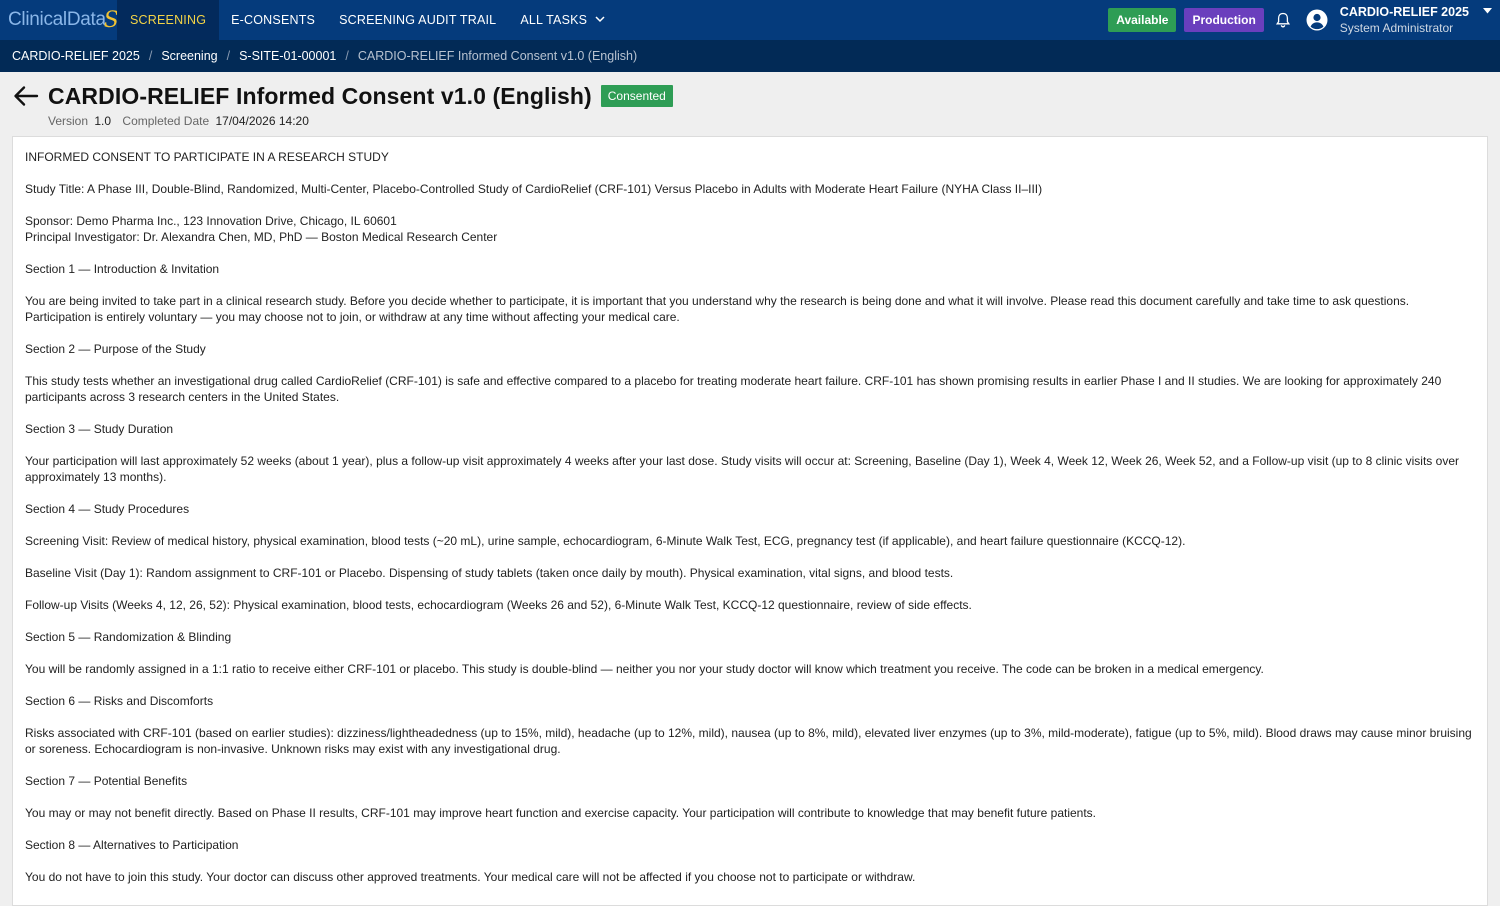 This screenshot has width=1500, height=906. Describe the element at coordinates (262, 121) in the screenshot. I see `completed-date-value: 17/04/2026 14:20` at that location.